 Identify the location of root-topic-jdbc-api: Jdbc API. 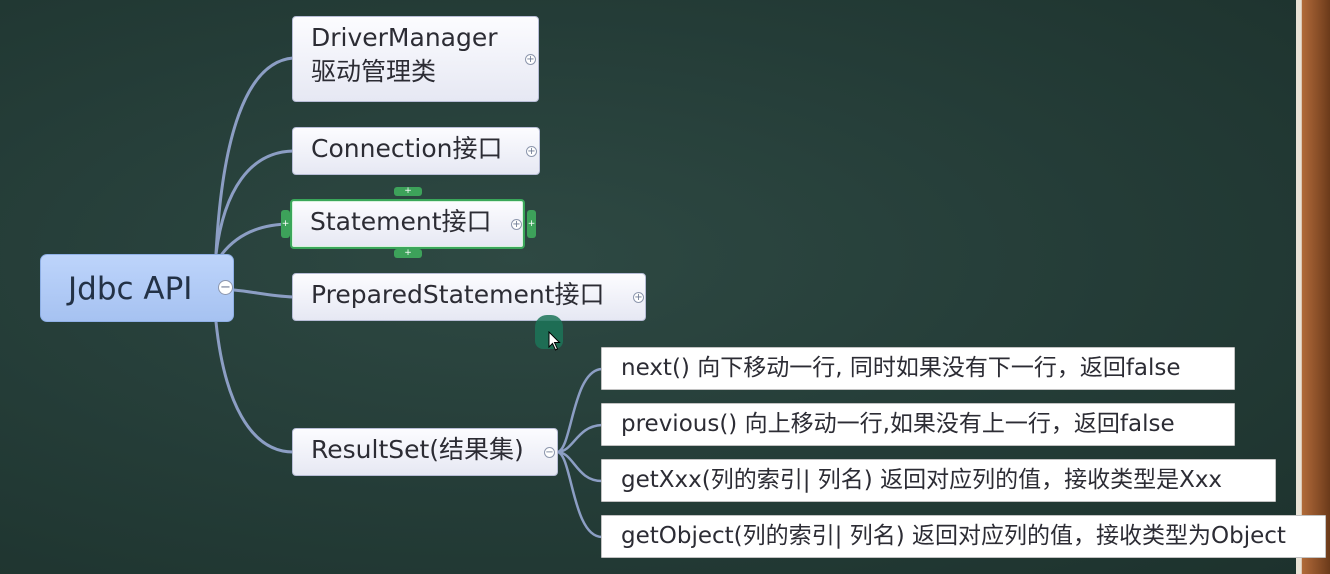
(137, 288).